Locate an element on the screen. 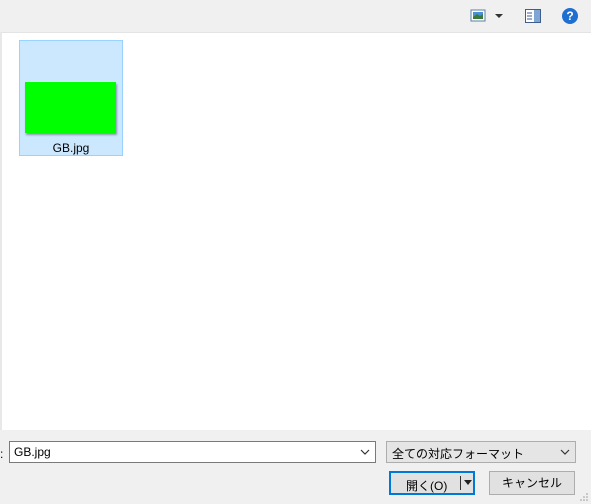 This screenshot has width=591, height=504. help-icon: ? is located at coordinates (570, 16).